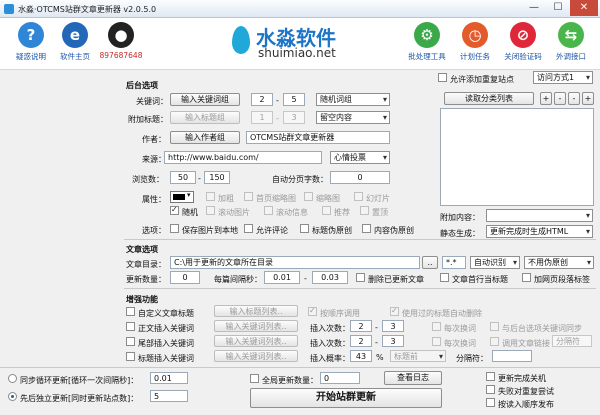  I want to click on content-rewrite-checkbox, so click(366, 228).